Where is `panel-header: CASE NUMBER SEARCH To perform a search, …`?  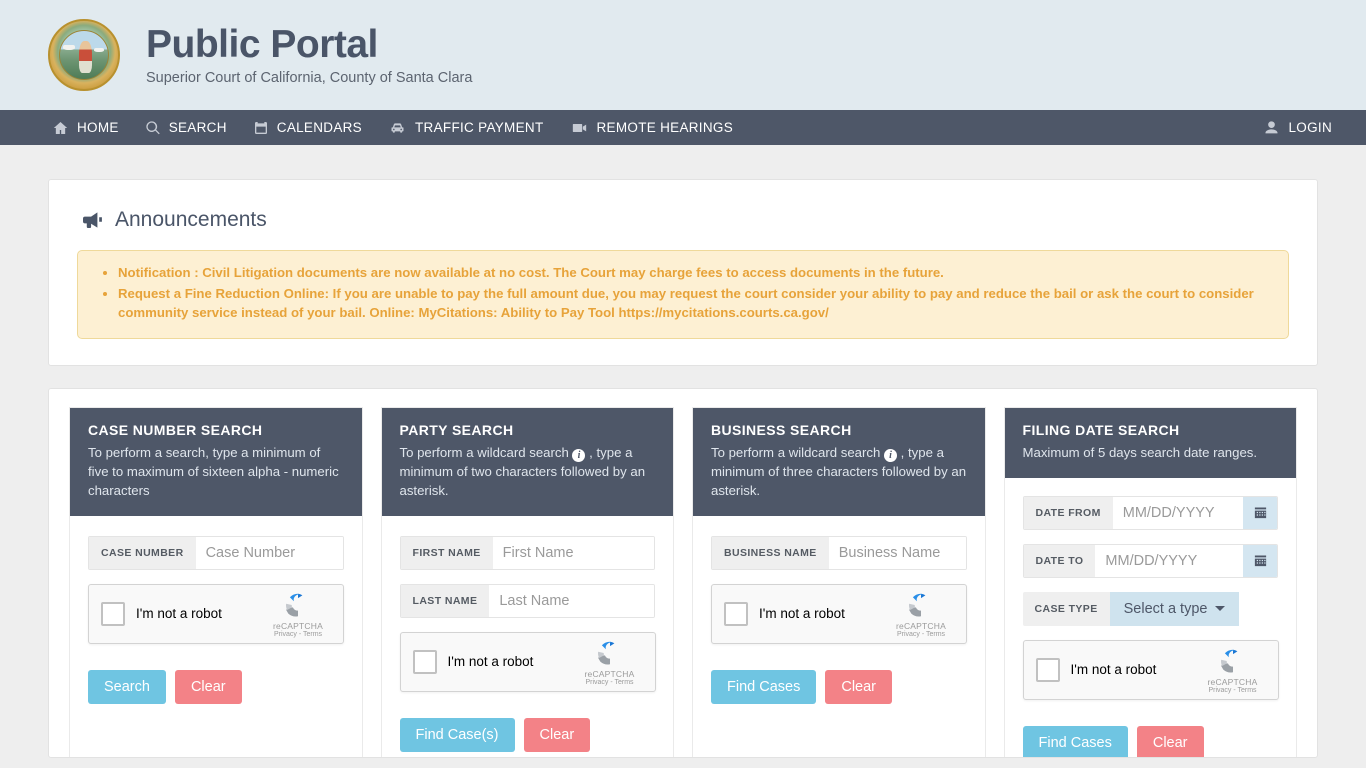 panel-header: CASE NUMBER SEARCH To perform a search, … is located at coordinates (216, 461).